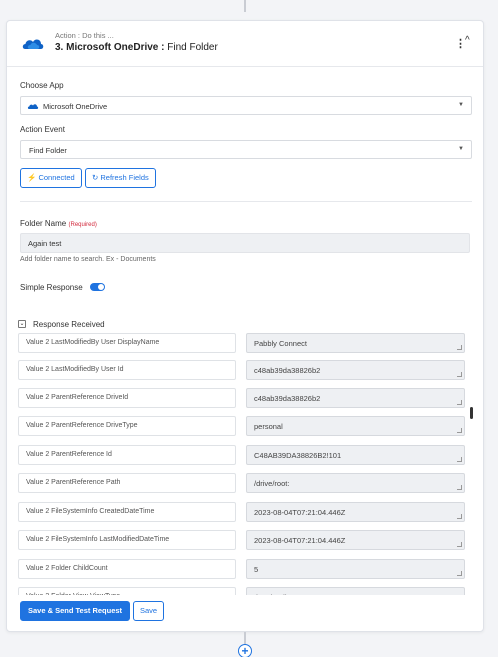  Describe the element at coordinates (101, 287) in the screenshot. I see `toggle-knob` at that location.